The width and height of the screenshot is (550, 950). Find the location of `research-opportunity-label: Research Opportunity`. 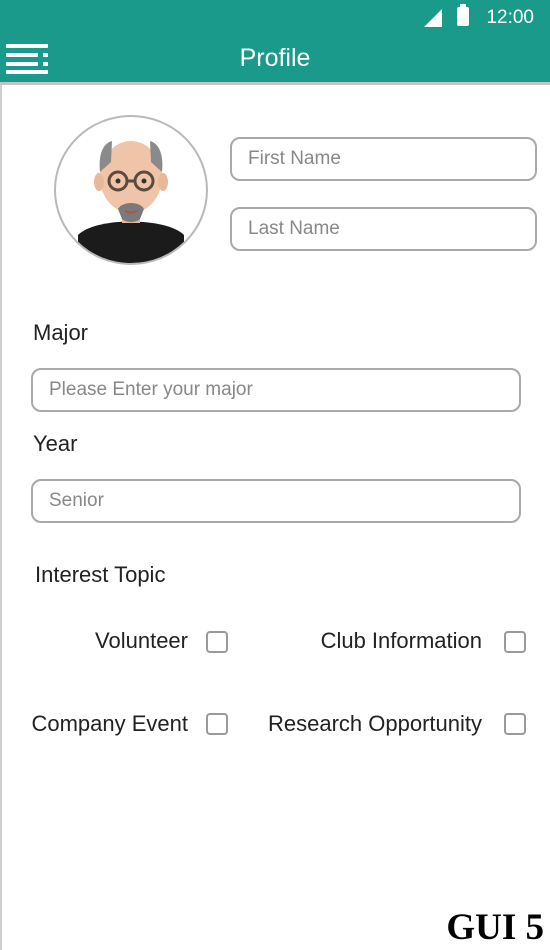

research-opportunity-label: Research Opportunity is located at coordinates (375, 723).